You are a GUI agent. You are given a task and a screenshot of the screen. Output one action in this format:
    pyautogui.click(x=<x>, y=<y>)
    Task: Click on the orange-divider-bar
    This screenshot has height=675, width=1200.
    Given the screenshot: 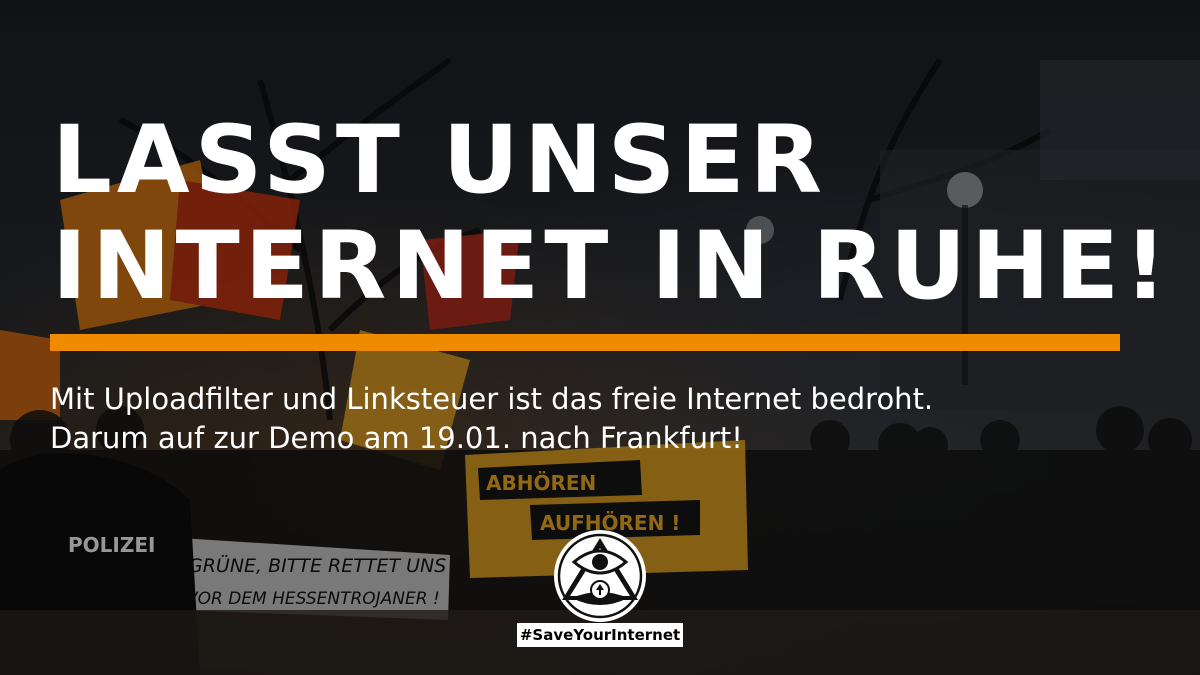 What is the action you would take?
    pyautogui.click(x=585, y=342)
    